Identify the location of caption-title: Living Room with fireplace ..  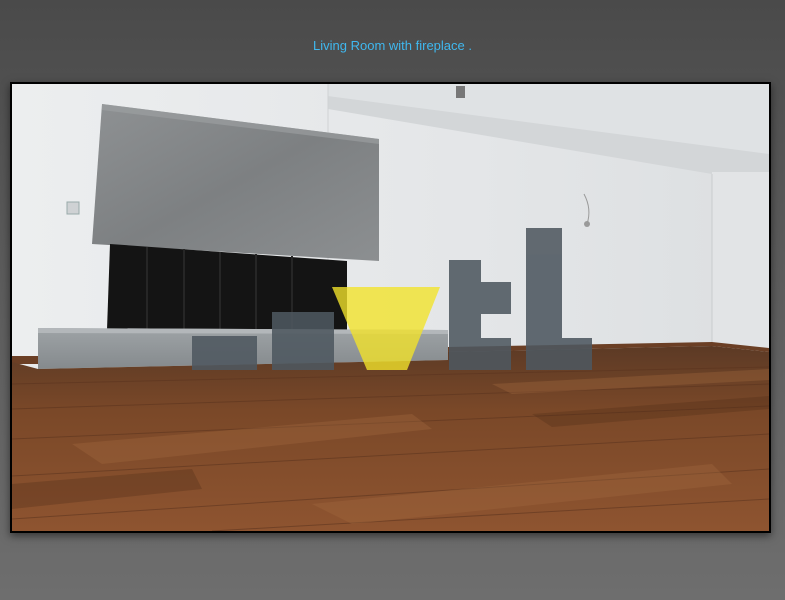
(392, 45).